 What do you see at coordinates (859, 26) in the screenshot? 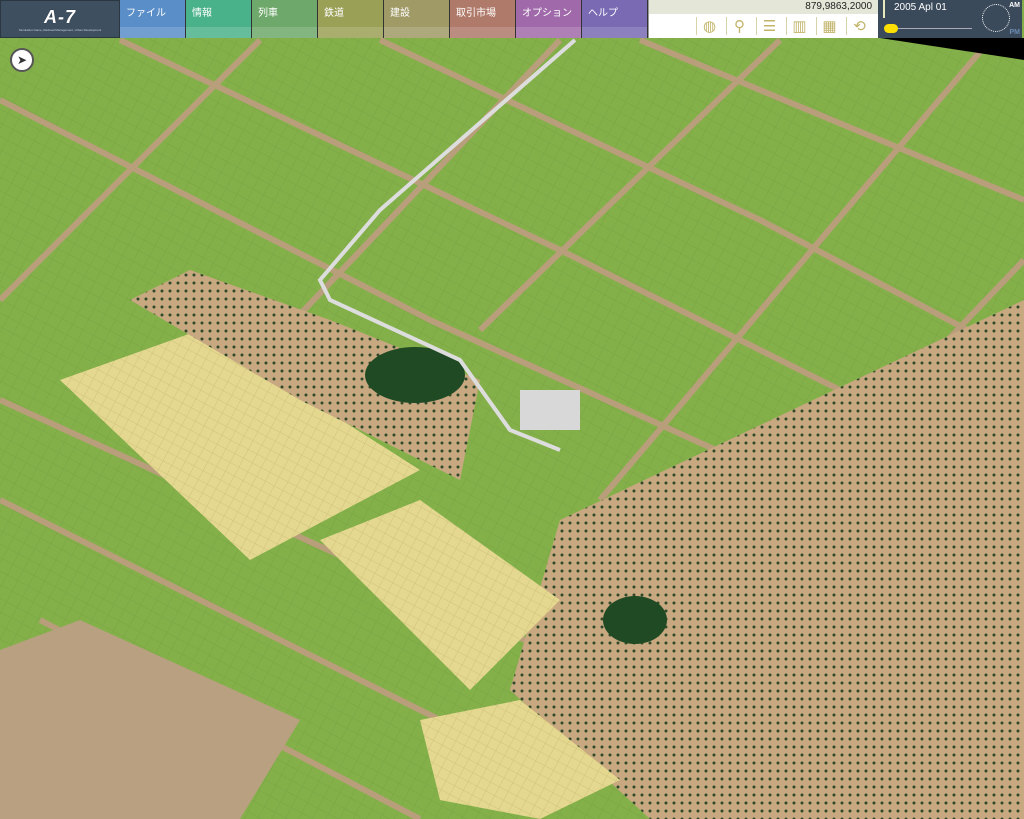
I see `rotate-icon: ⟲` at bounding box center [859, 26].